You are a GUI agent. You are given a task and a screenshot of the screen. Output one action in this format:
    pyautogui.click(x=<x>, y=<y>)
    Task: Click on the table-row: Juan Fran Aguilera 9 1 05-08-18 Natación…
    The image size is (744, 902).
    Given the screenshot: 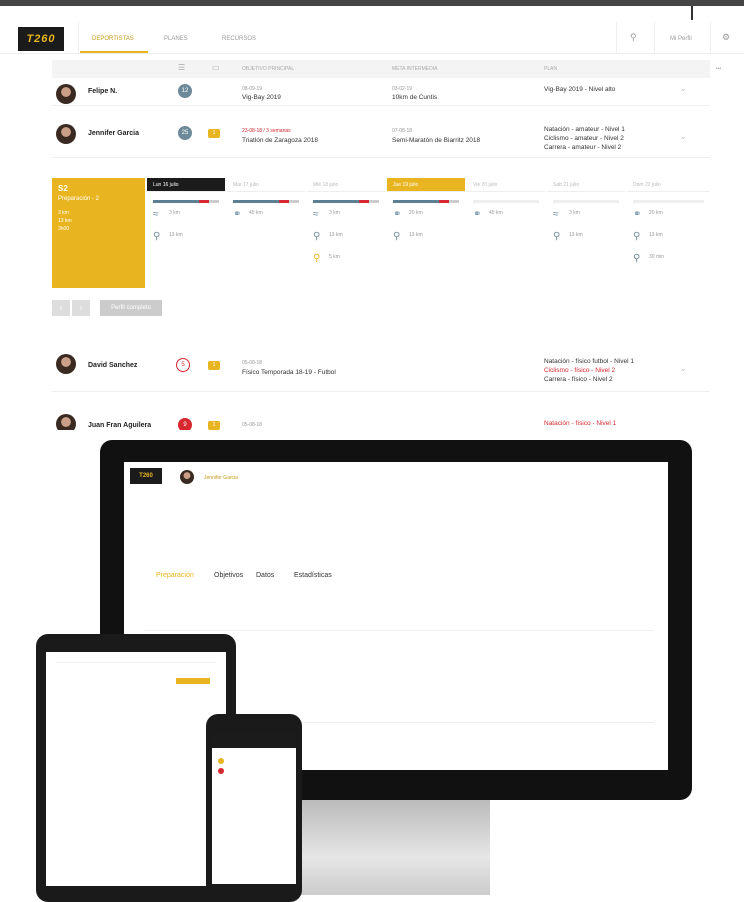 What is the action you would take?
    pyautogui.click(x=381, y=420)
    